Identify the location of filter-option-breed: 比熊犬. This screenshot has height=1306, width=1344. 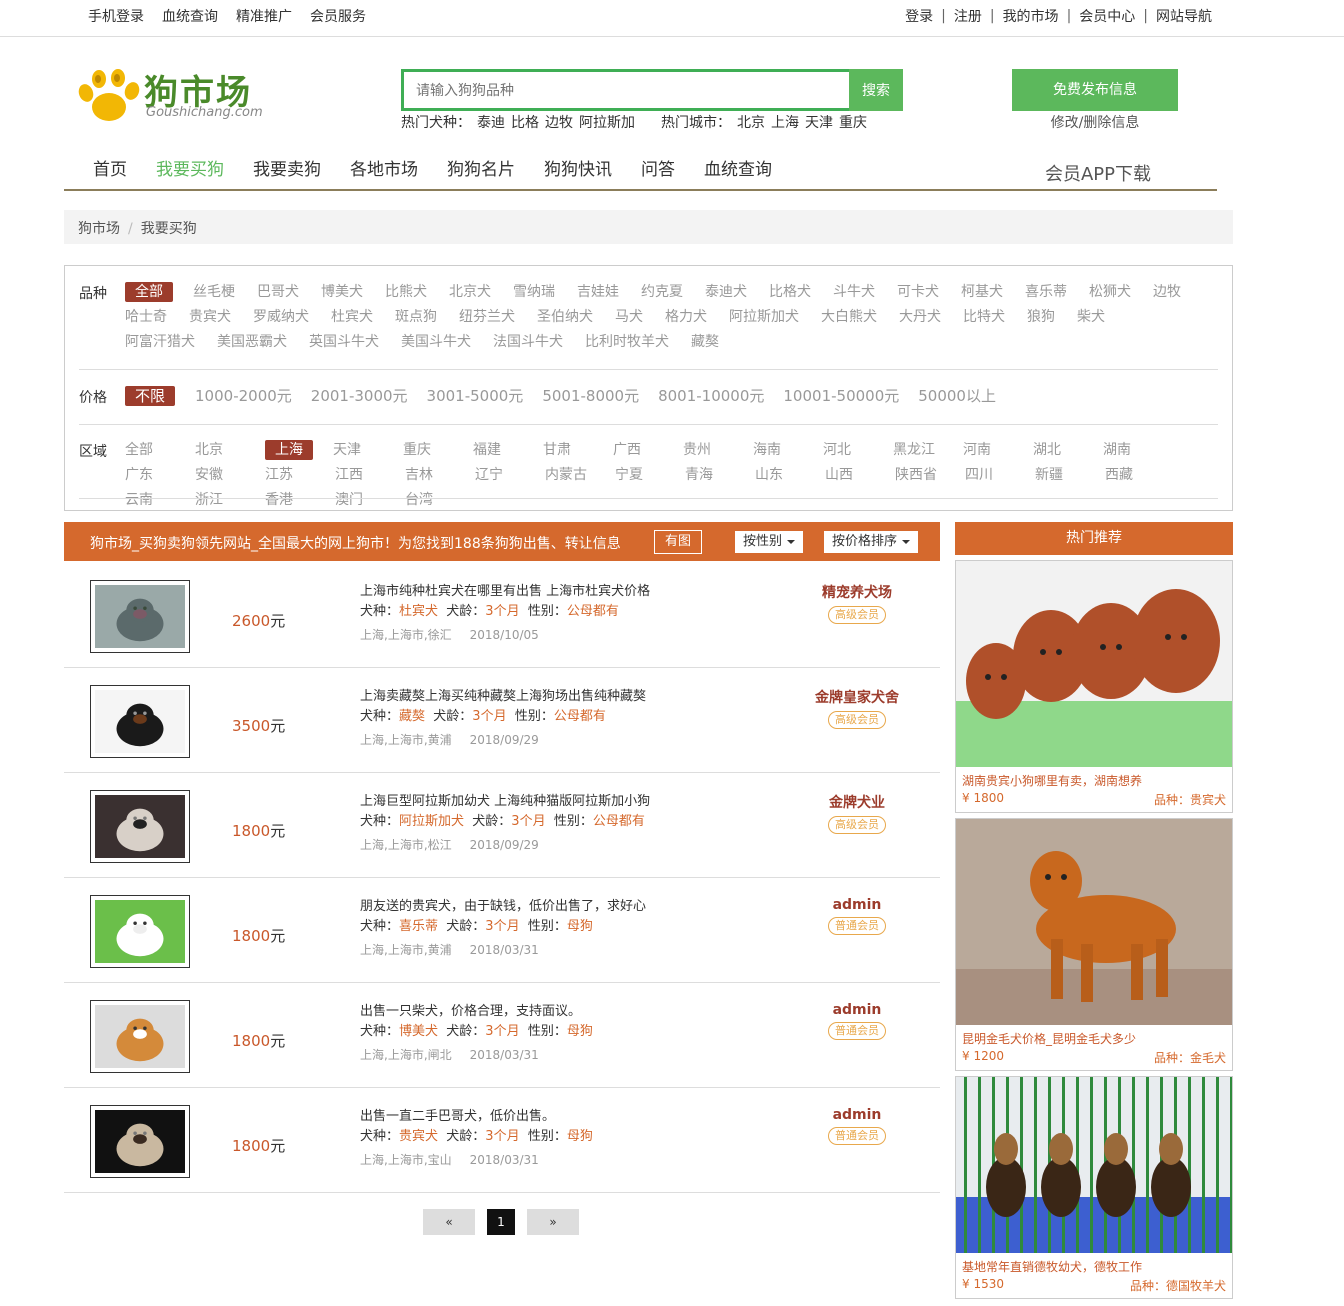
(406, 294).